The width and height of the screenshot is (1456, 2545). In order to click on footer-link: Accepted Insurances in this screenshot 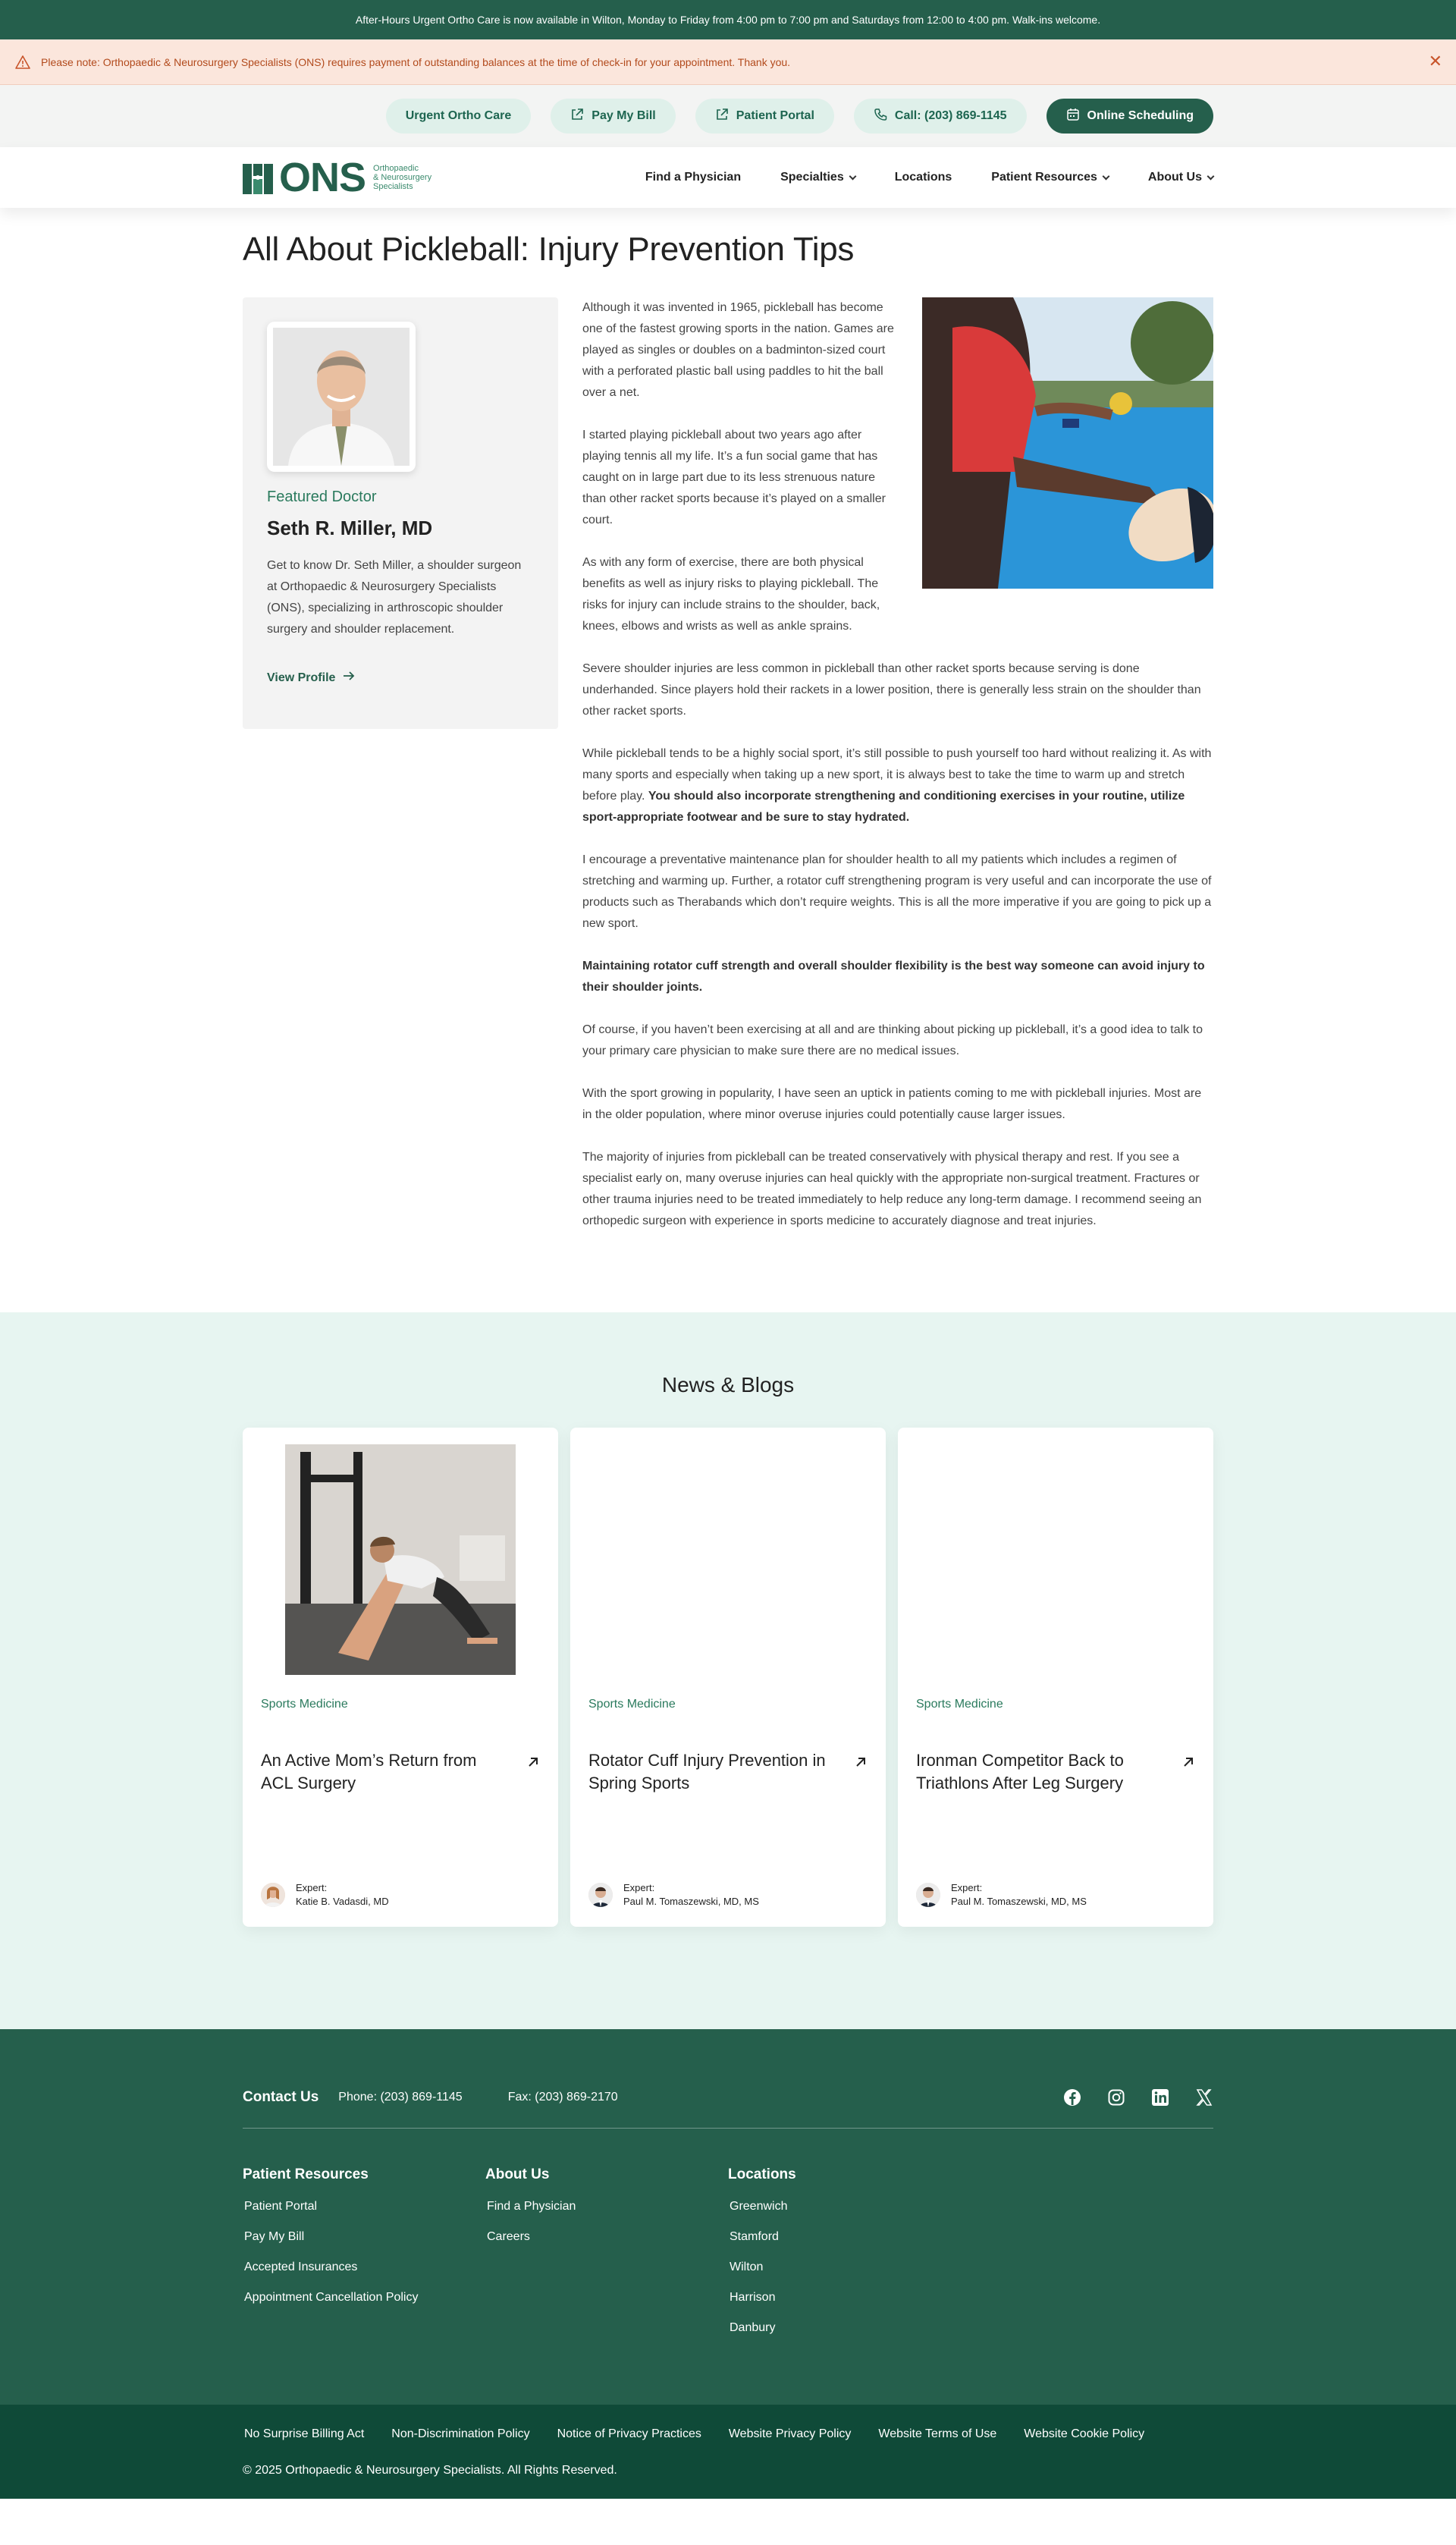, I will do `click(364, 2267)`.